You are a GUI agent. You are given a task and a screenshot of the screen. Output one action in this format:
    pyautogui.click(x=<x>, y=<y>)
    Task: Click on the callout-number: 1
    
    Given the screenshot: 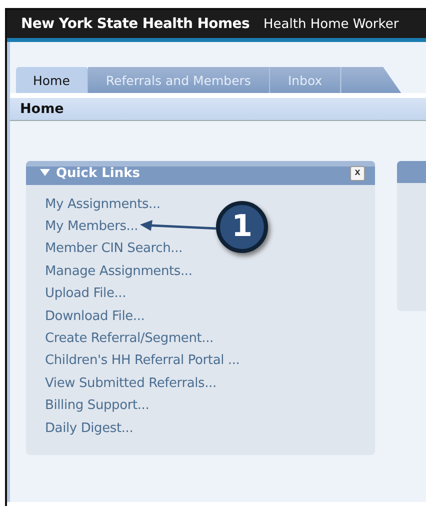 What is the action you would take?
    pyautogui.click(x=242, y=226)
    